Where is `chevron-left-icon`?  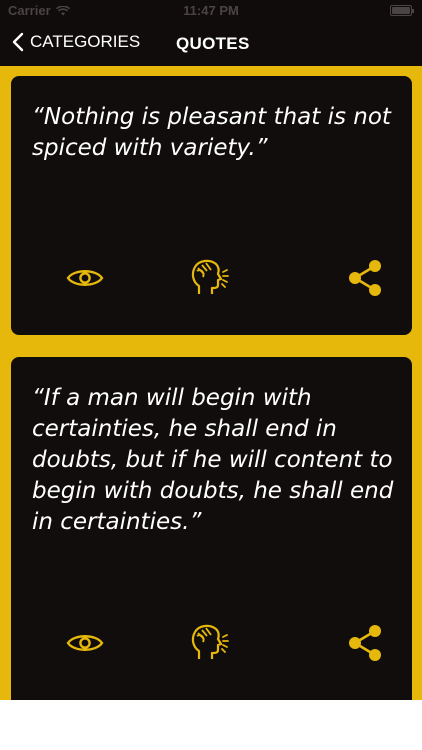 chevron-left-icon is located at coordinates (18, 42).